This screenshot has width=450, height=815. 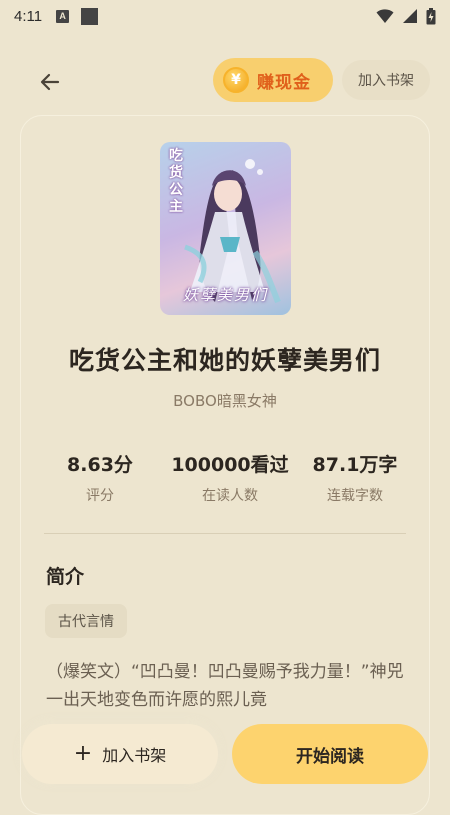 I want to click on stat-rating: 8.63分 评分, so click(x=100, y=477).